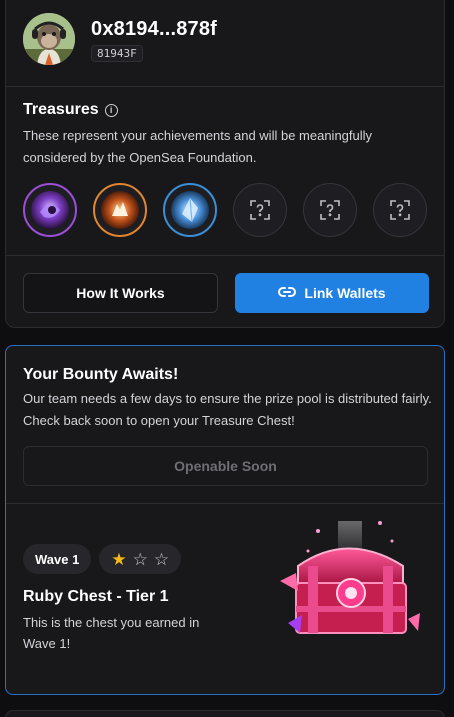 The height and width of the screenshot is (717, 454). I want to click on star-filled-icon: ★, so click(119, 559).